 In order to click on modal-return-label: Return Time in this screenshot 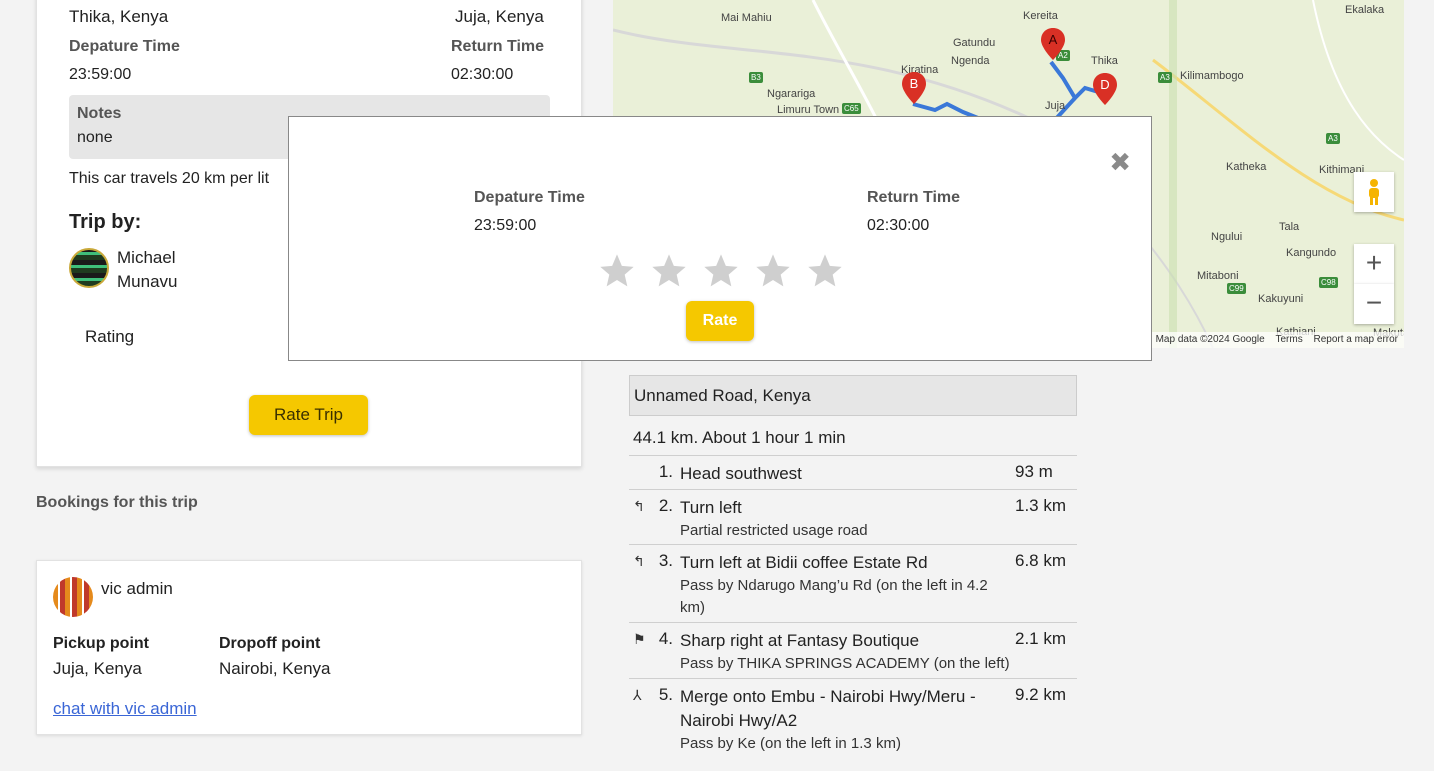, I will do `click(914, 197)`.